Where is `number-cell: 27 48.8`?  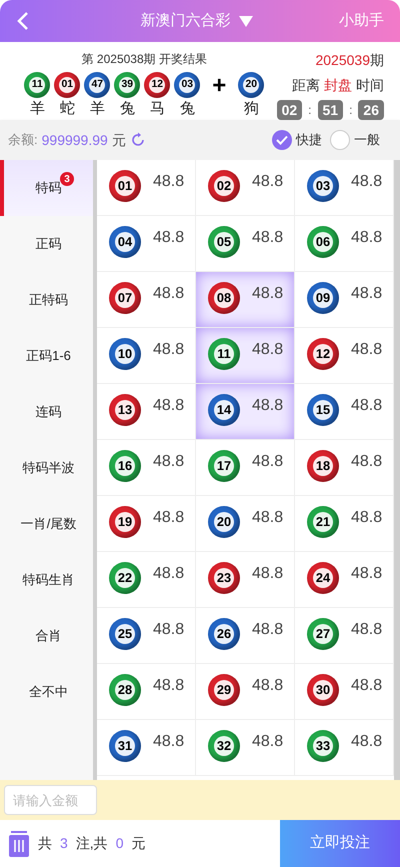 number-cell: 27 48.8 is located at coordinates (344, 636).